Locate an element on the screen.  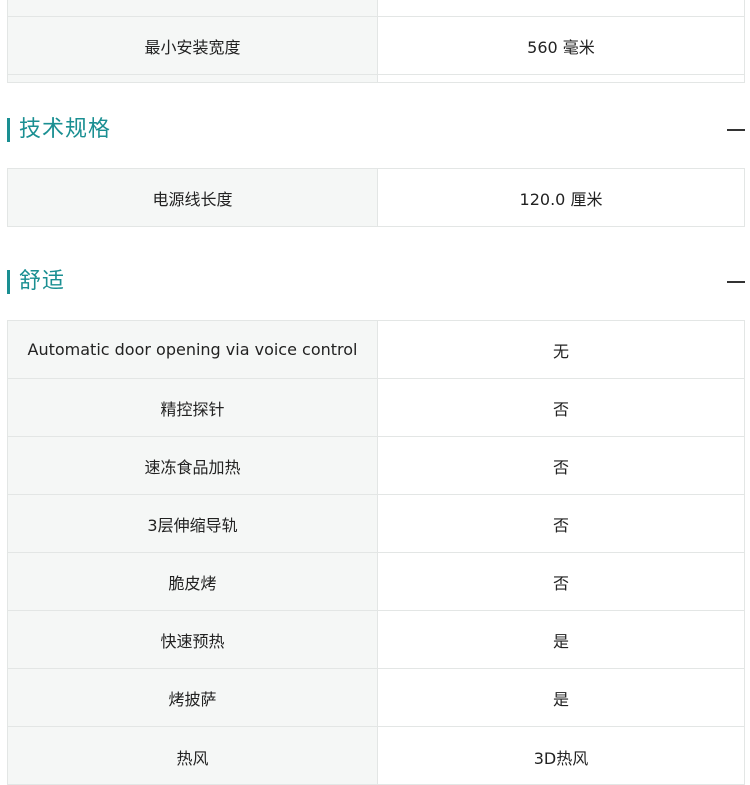
section-header-comfort: 舒适 is located at coordinates (376, 282).